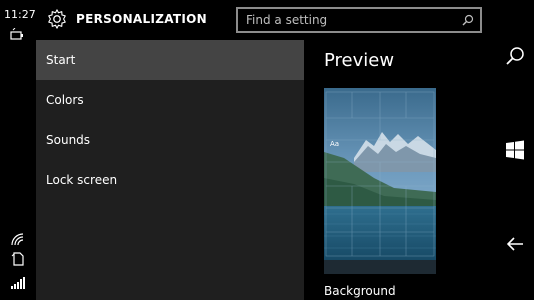 The image size is (534, 300). Describe the element at coordinates (18, 150) in the screenshot. I see `status-bar: 11:27` at that location.